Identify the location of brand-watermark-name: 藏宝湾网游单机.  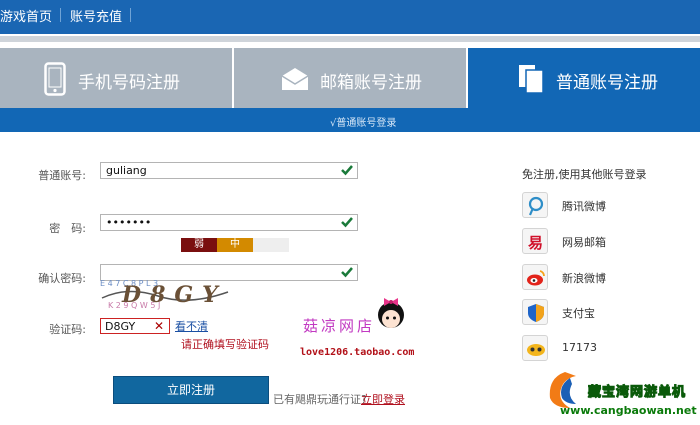
(637, 393).